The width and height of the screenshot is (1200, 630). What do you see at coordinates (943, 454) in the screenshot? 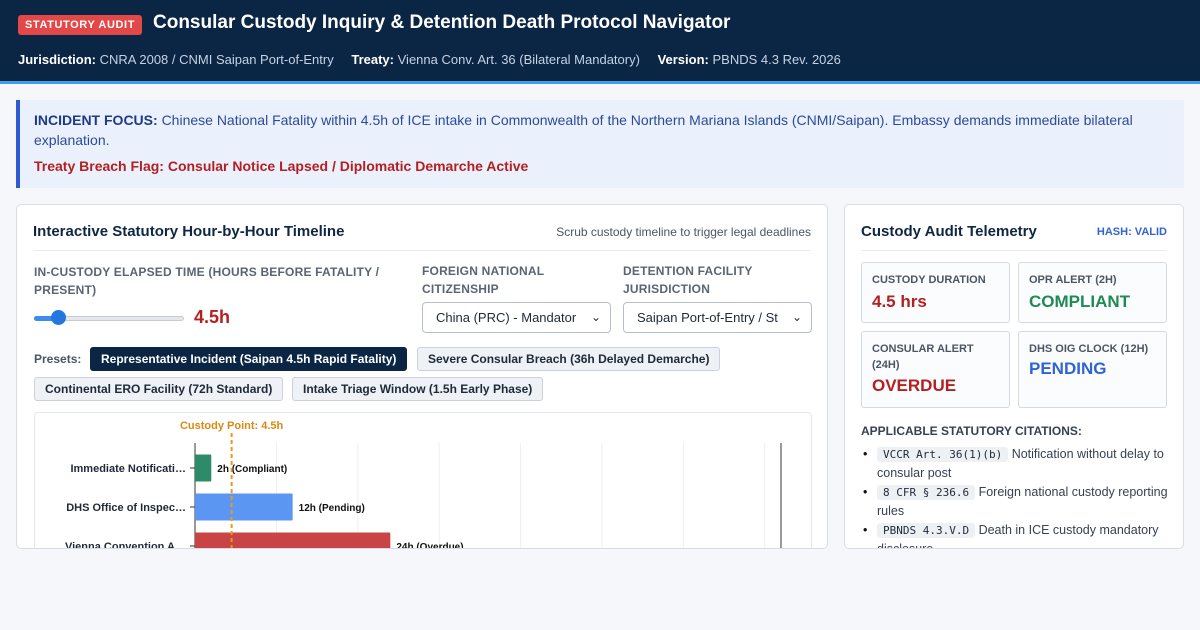
I see `citation-code: VCCR Art. 36(1)(b)` at bounding box center [943, 454].